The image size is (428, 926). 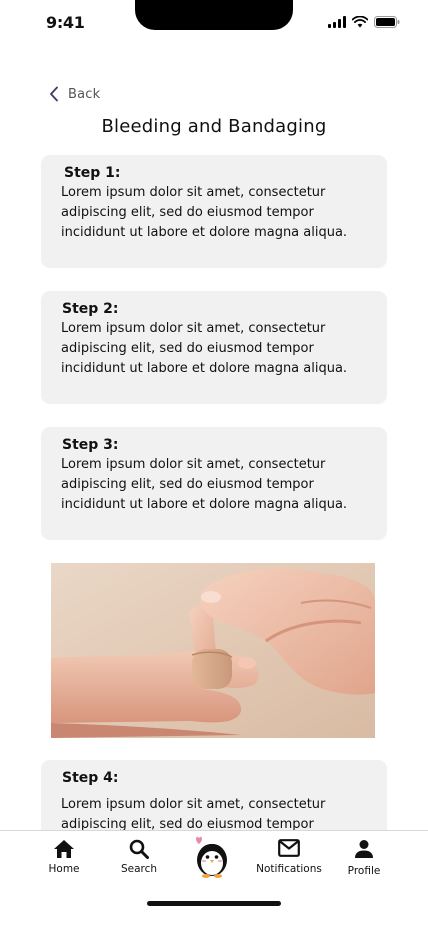 What do you see at coordinates (90, 778) in the screenshot?
I see `step-title: Step 4:` at bounding box center [90, 778].